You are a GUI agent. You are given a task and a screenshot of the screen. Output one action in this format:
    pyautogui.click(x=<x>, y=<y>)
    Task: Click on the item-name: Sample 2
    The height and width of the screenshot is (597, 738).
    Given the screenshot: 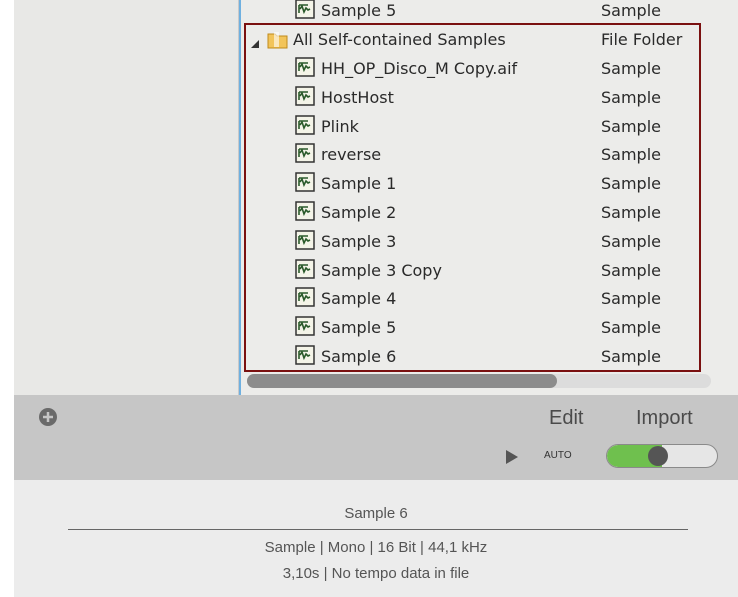 What is the action you would take?
    pyautogui.click(x=359, y=212)
    